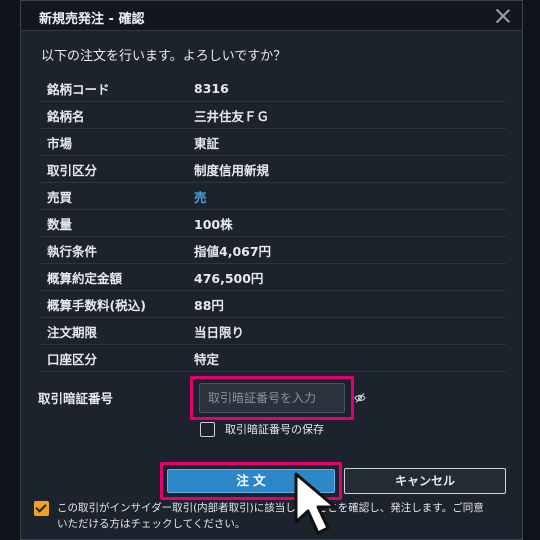 The width and height of the screenshot is (540, 540). Describe the element at coordinates (211, 88) in the screenshot. I see `row-value: 8316` at that location.